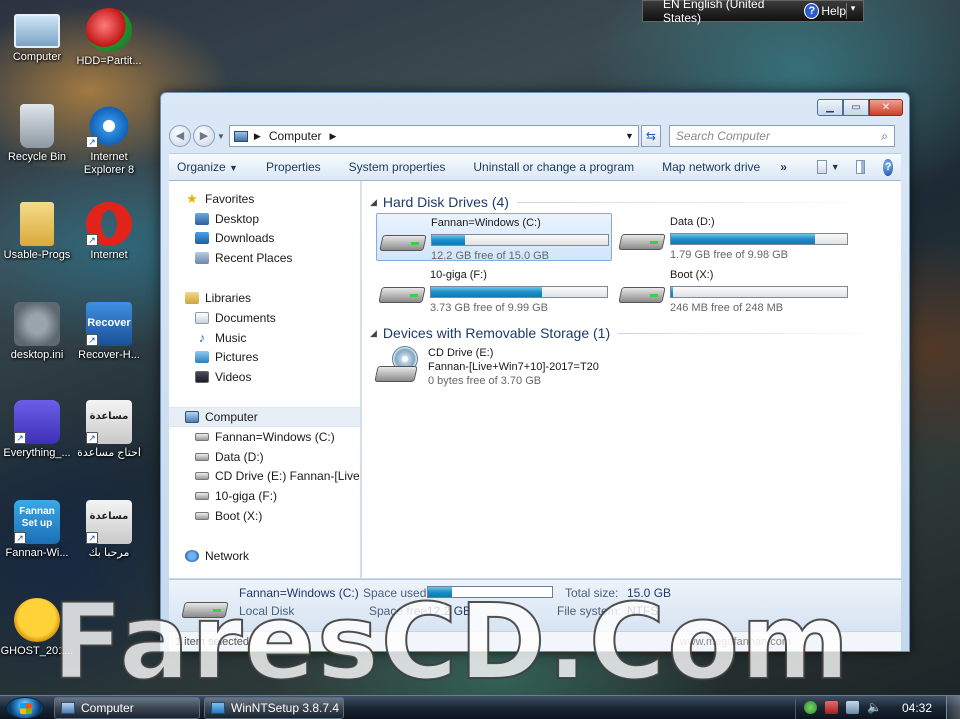 This screenshot has width=960, height=719. What do you see at coordinates (630, 333) in the screenshot?
I see `group-header-removable-storage: ◢ Devices with Removable Storage (1)` at bounding box center [630, 333].